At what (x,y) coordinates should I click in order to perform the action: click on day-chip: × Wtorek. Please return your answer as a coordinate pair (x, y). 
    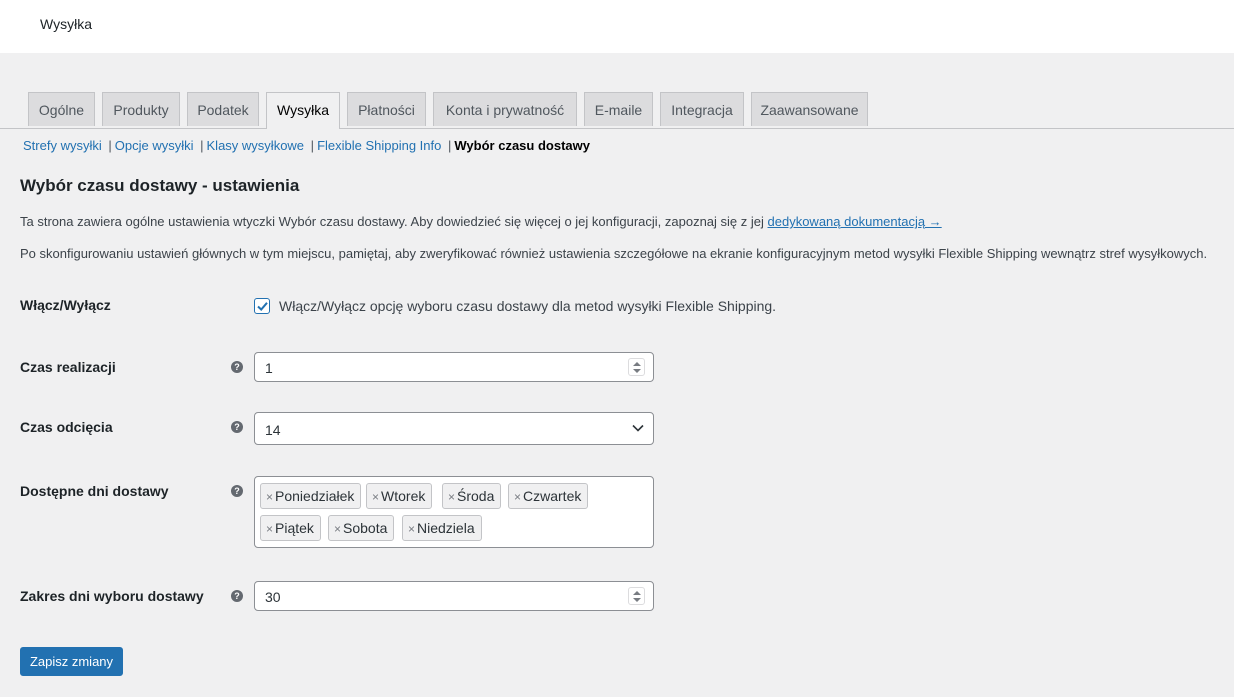
    Looking at the image, I should click on (399, 496).